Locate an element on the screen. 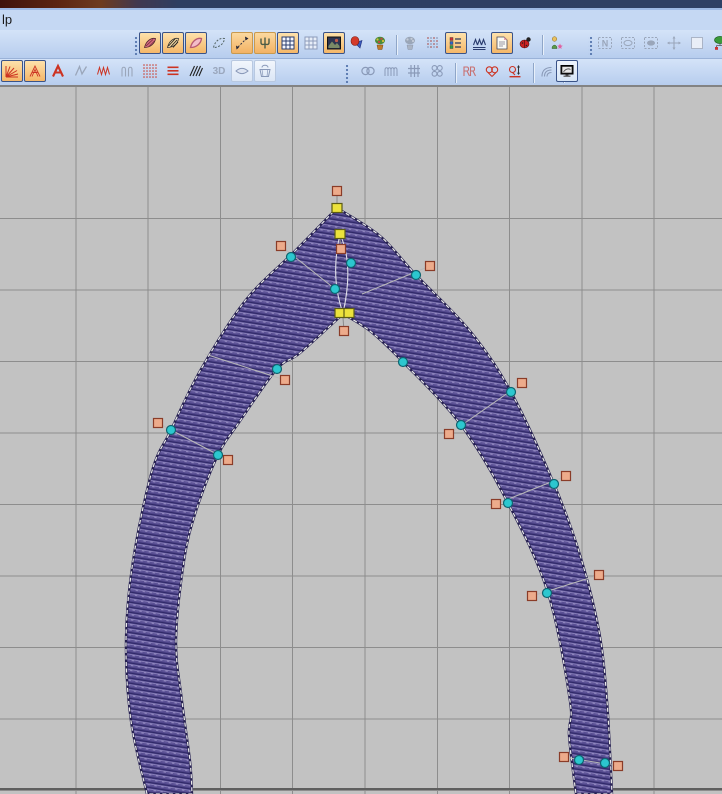 The image size is (722, 794). fan-stitch-tool is located at coordinates (12, 71).